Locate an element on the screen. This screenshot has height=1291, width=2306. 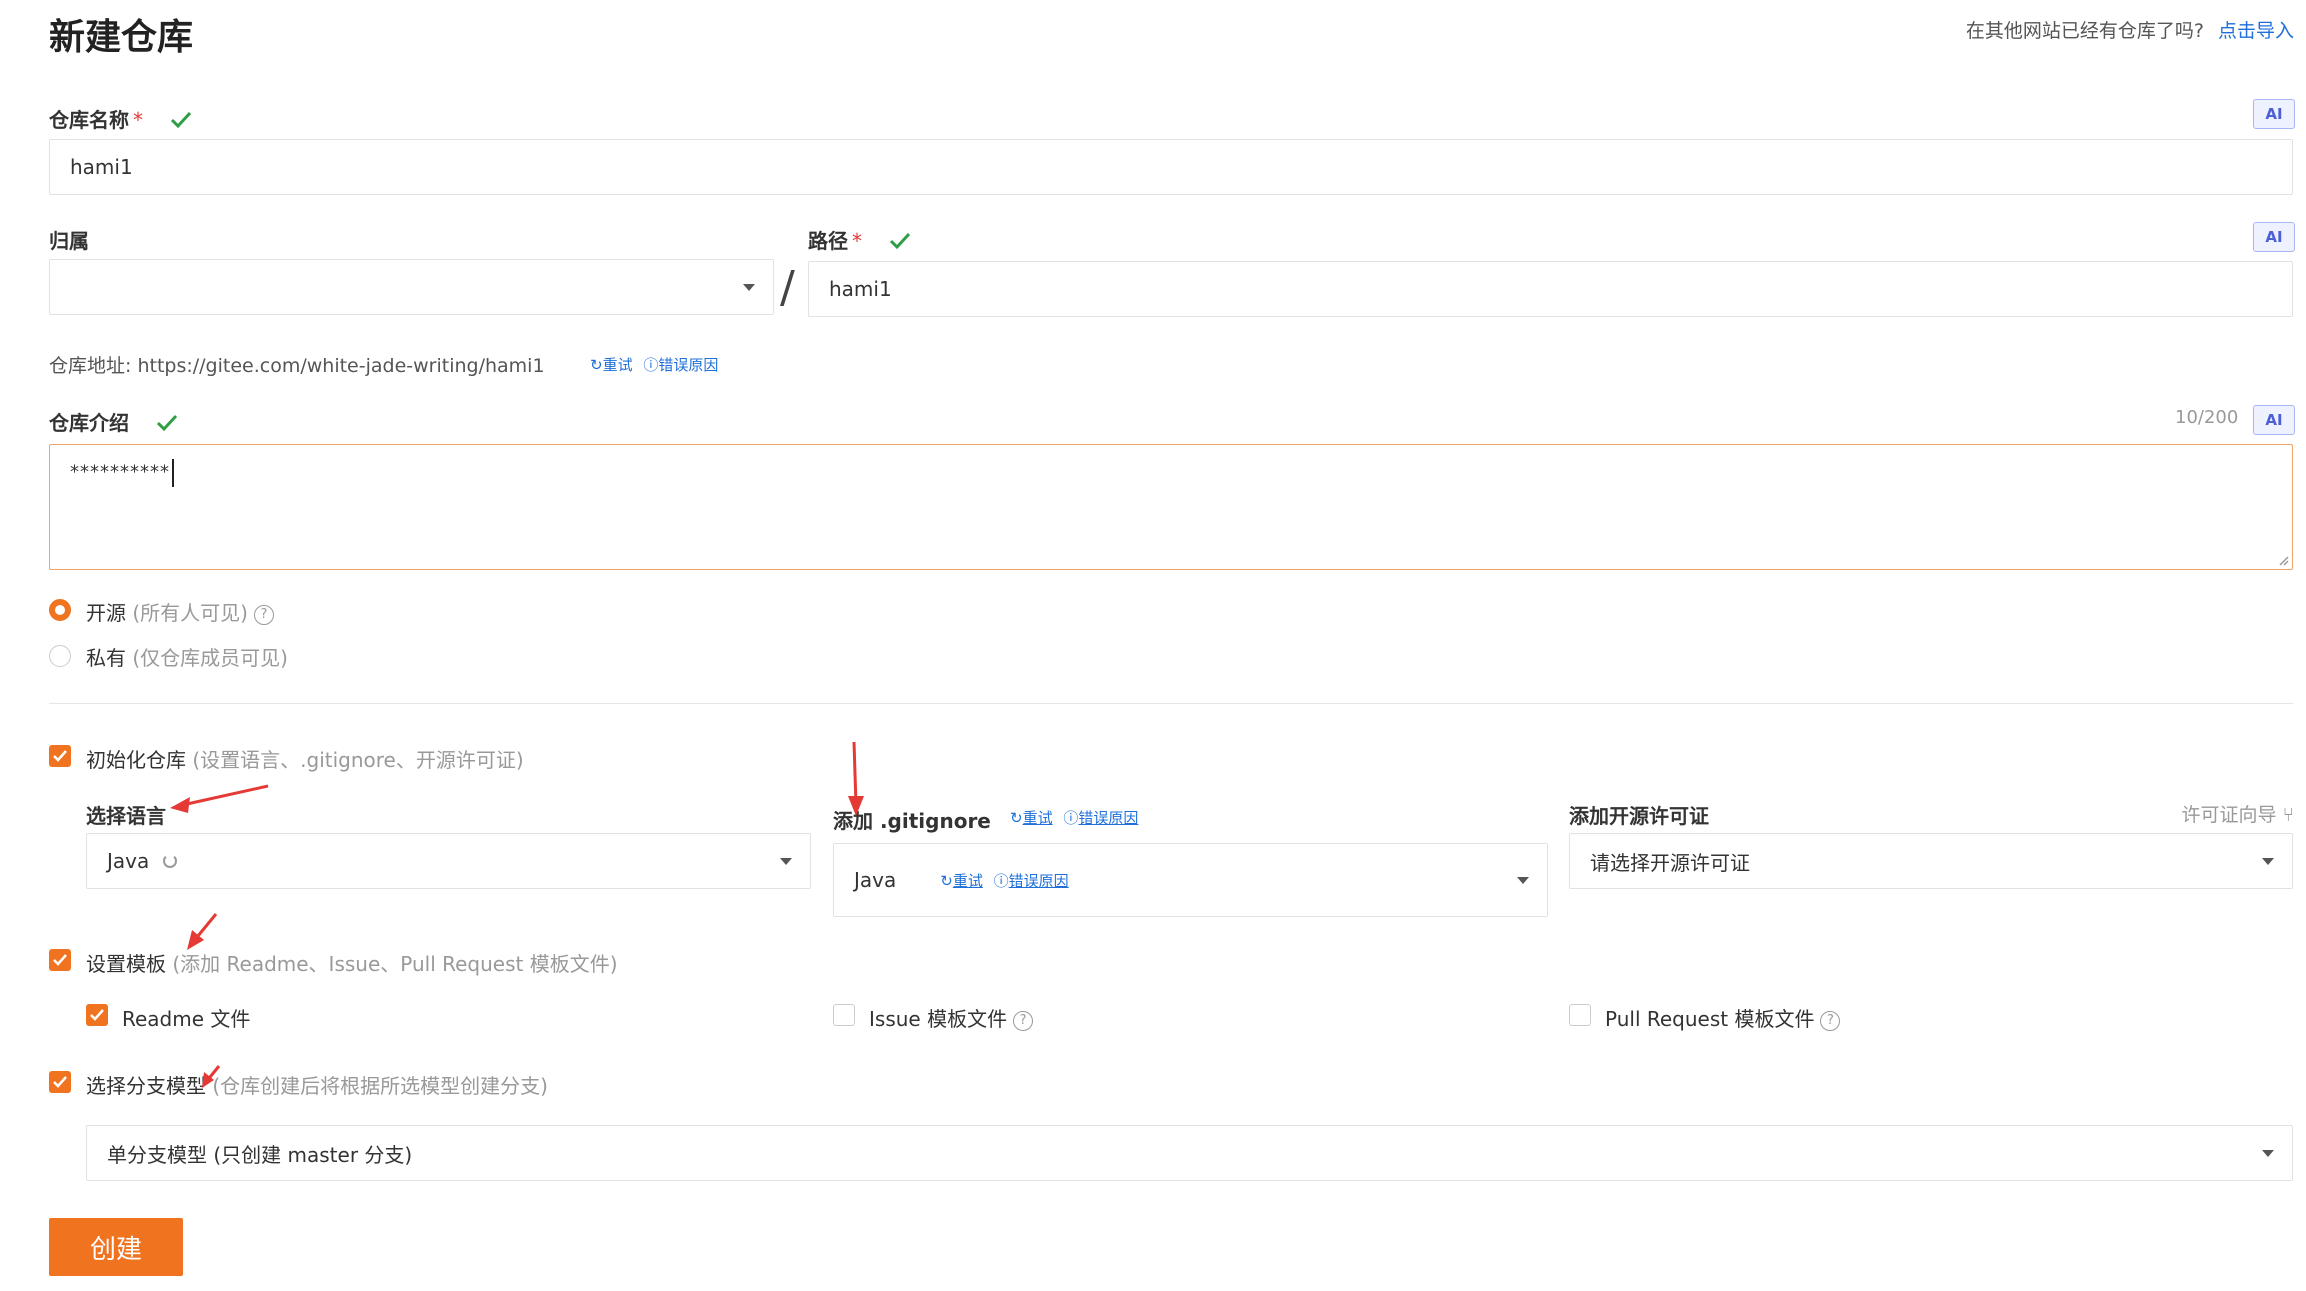
private-option-label: 私有 (仅仓库成员可见) is located at coordinates (187, 658).